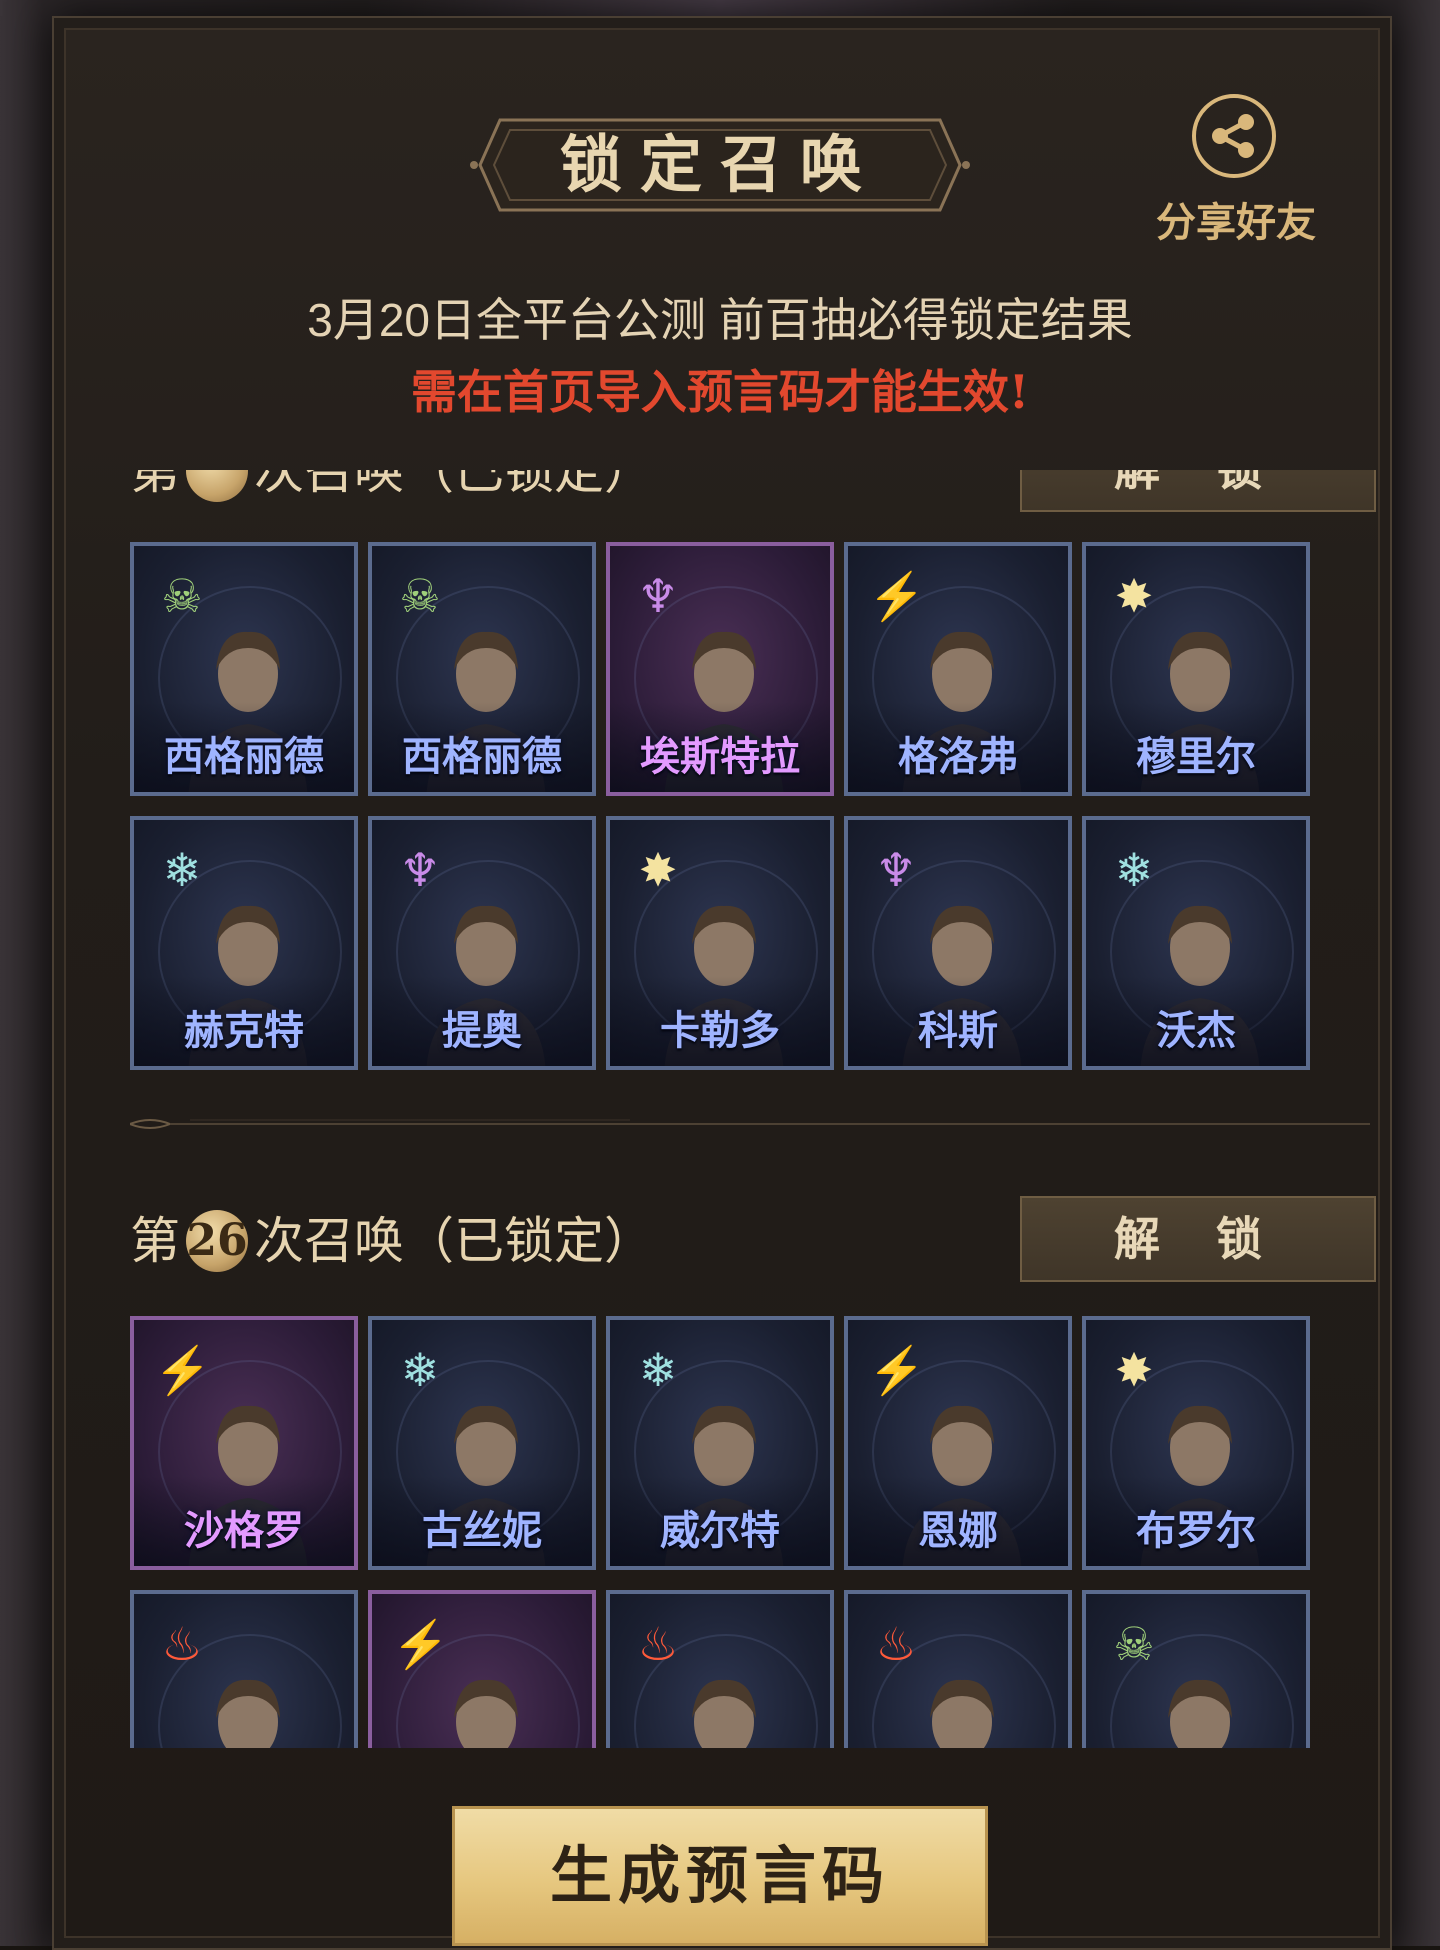  I want to click on summon-section-header: 第 次召唤（已锁定） 解 锁, so click(753, 493).